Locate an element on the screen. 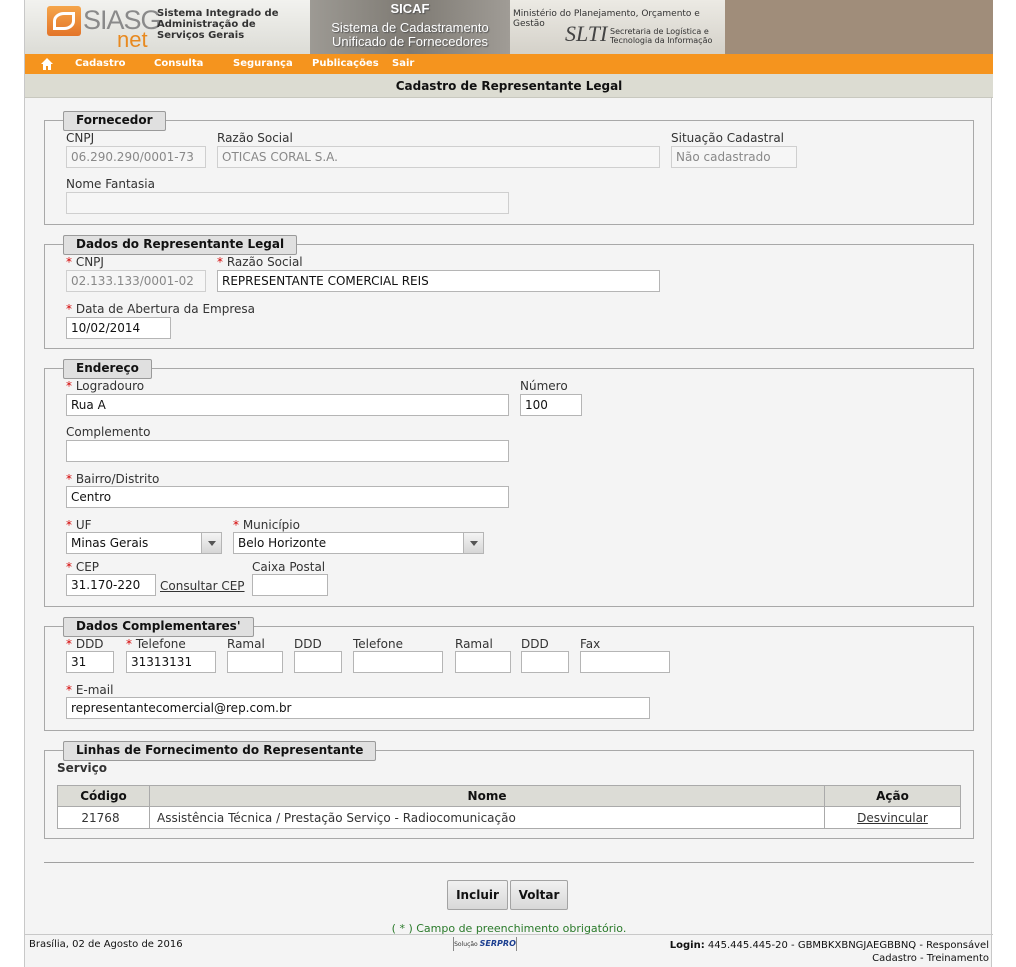 The height and width of the screenshot is (967, 1016). cep-label: * CEP is located at coordinates (83, 567).